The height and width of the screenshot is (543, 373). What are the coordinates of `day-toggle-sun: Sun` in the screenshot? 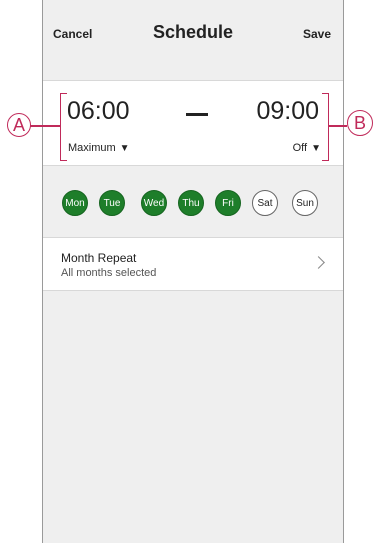 It's located at (305, 203).